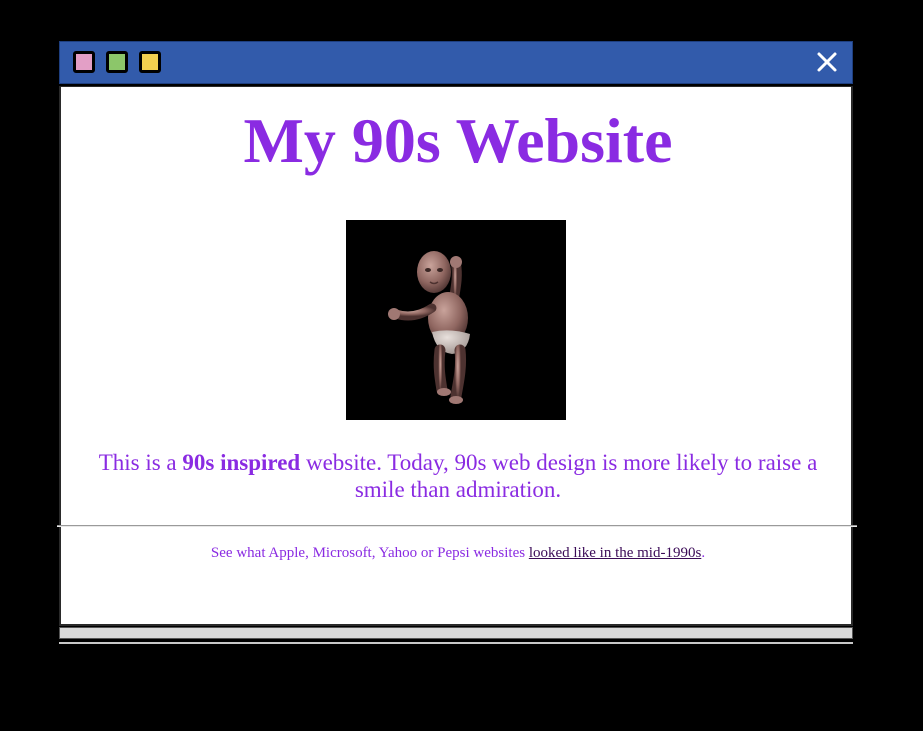 Image resolution: width=923 pixels, height=731 pixels. Describe the element at coordinates (140, 462) in the screenshot. I see `intro-text-start: This is a` at that location.